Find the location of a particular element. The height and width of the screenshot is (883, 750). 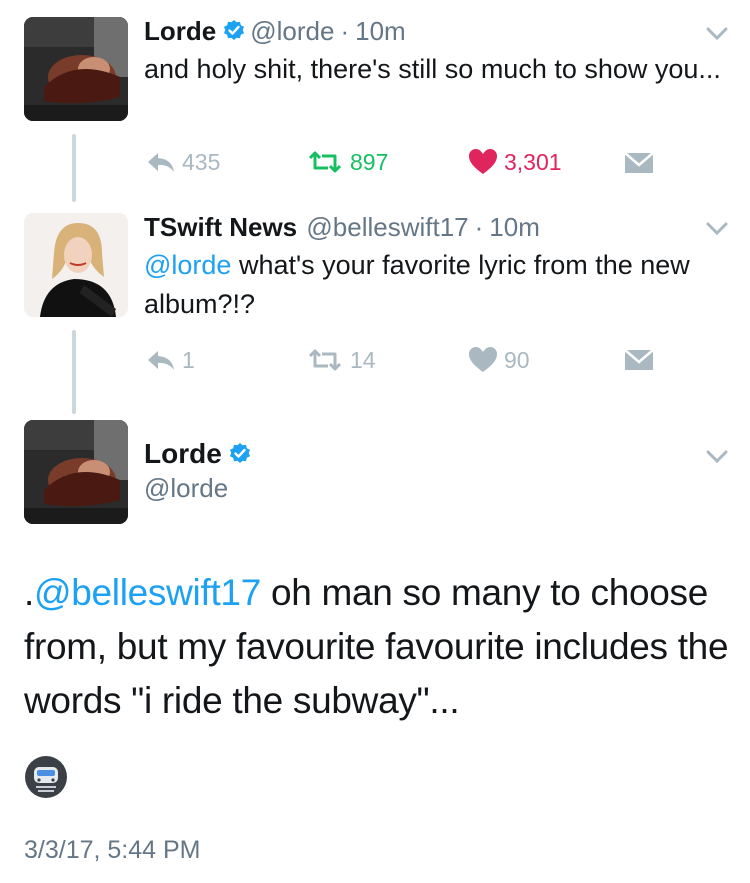

like-button: 90 is located at coordinates (499, 360).